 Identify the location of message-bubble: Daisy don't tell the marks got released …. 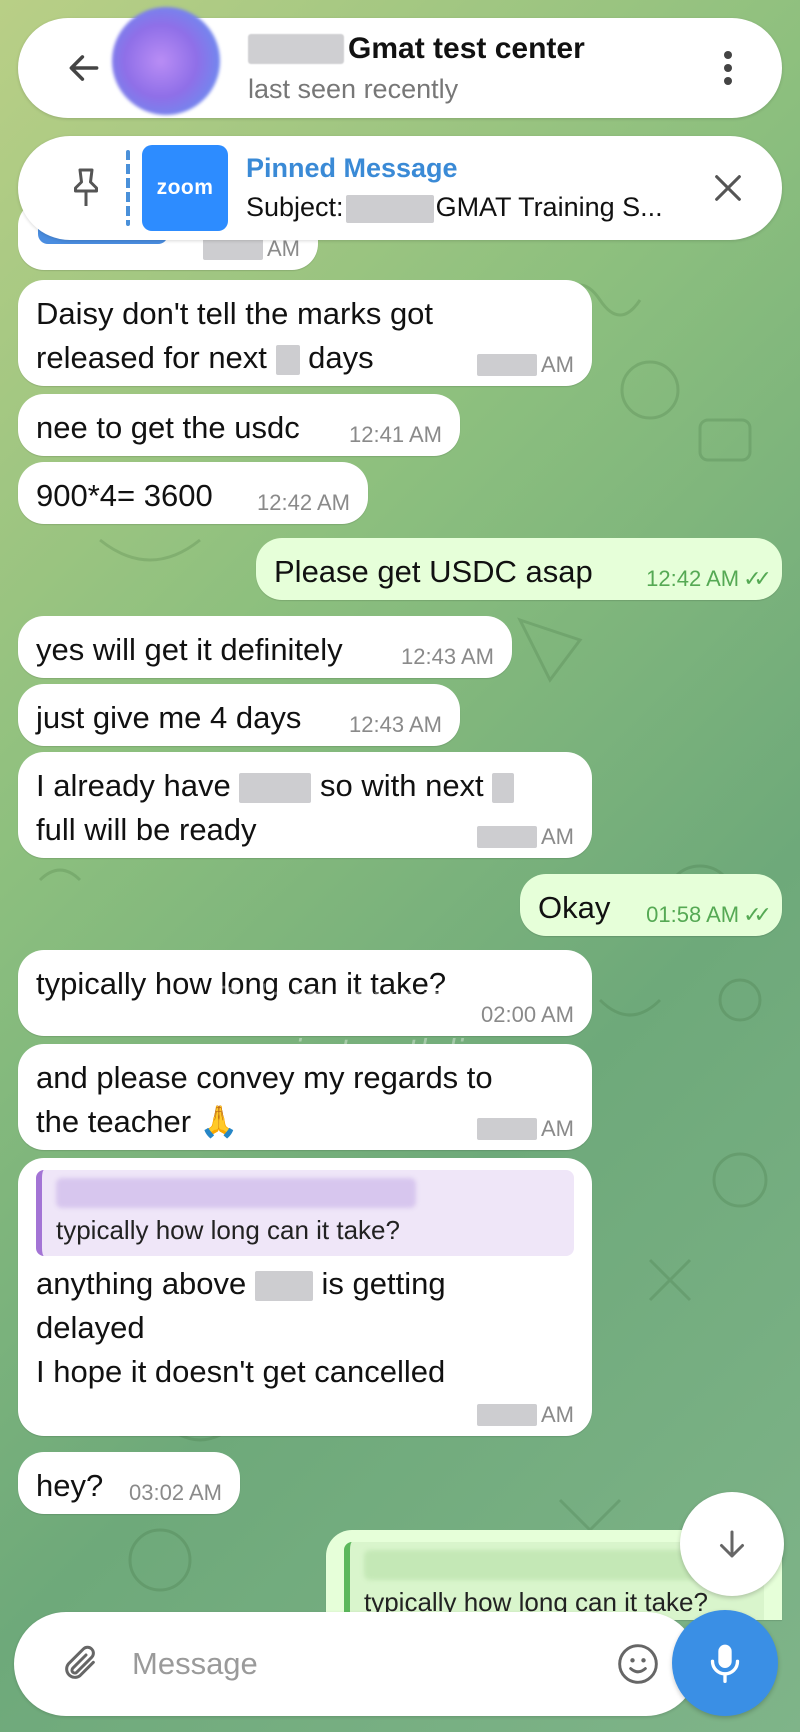
(305, 333).